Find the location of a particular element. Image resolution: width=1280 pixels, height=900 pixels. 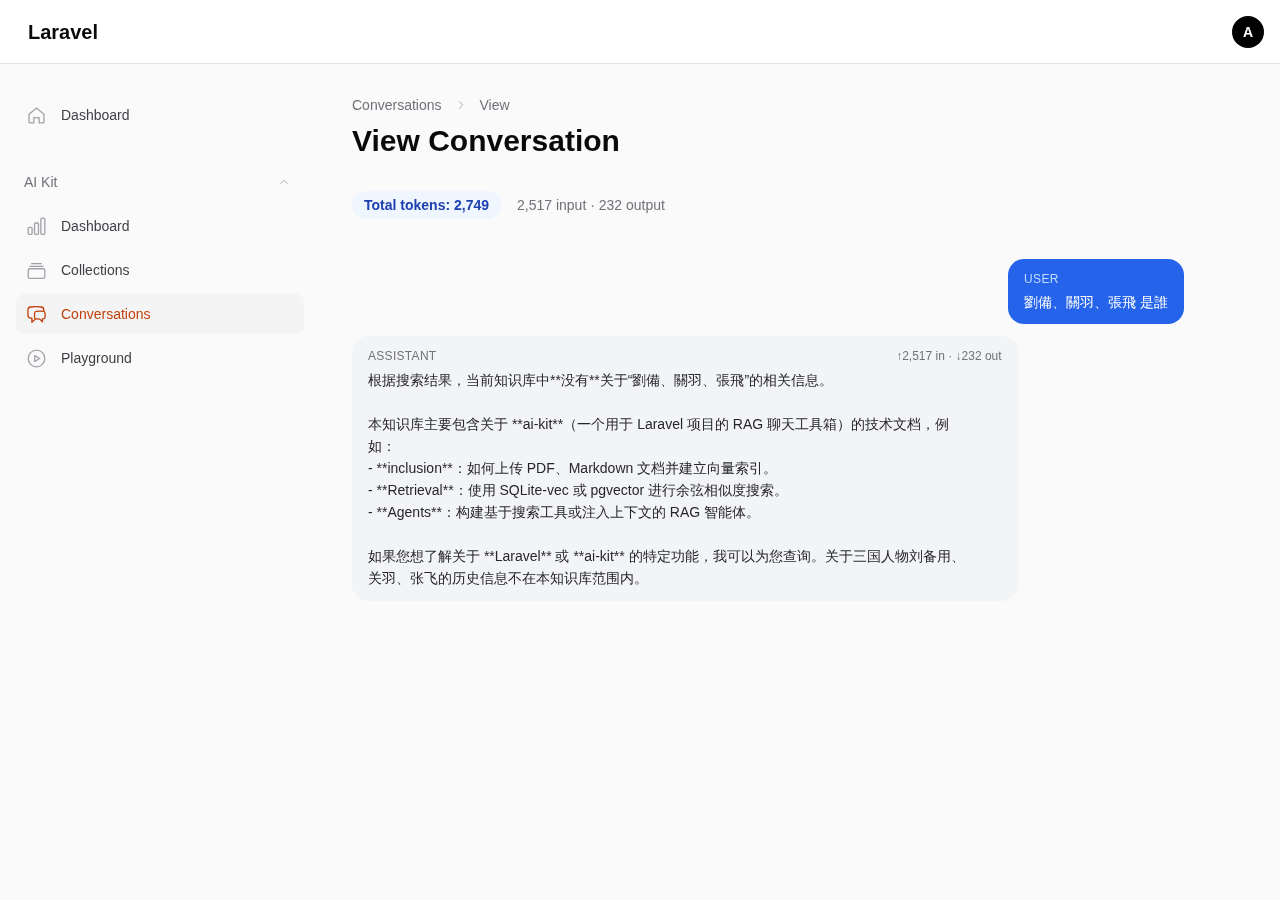

app-name: Laravel is located at coordinates (63, 31).